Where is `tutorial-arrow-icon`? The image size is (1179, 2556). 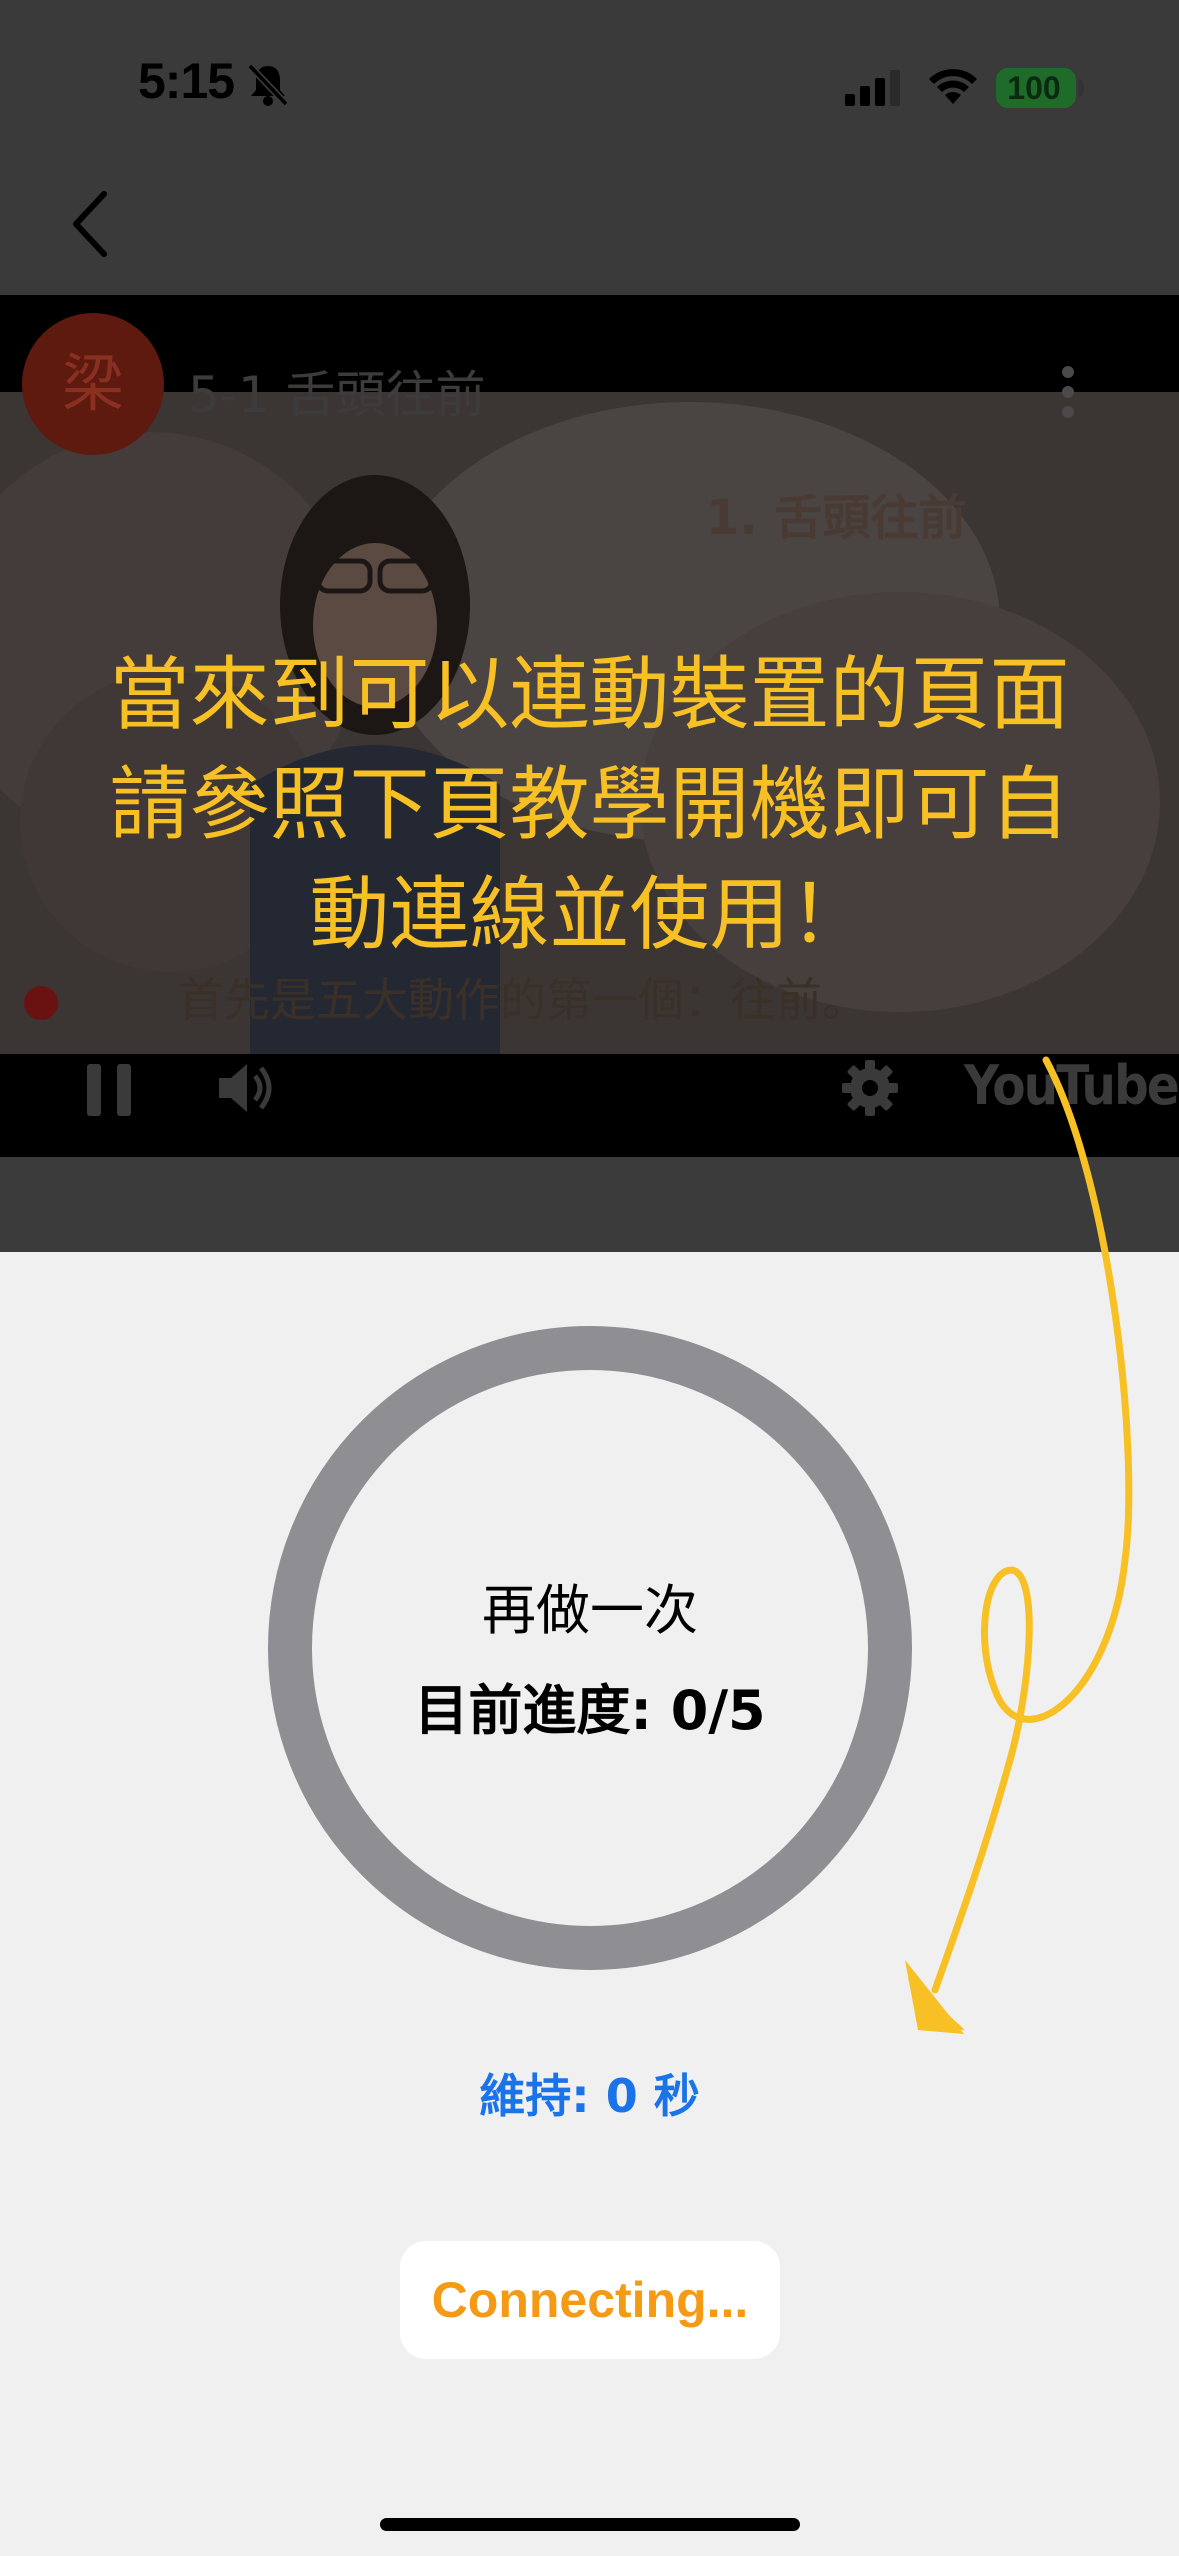 tutorial-arrow-icon is located at coordinates (1019, 1545).